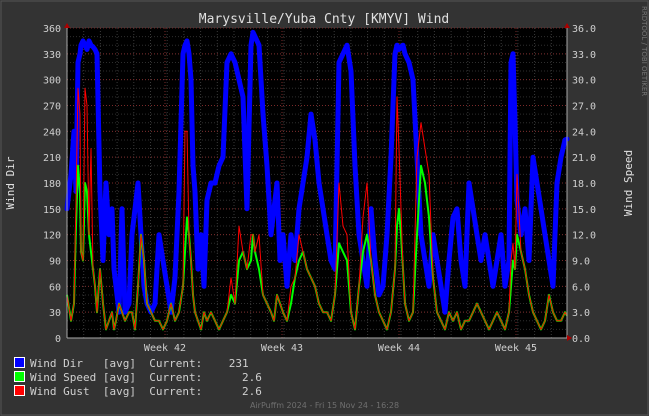 The image size is (649, 416). Describe the element at coordinates (19, 362) in the screenshot. I see `legend-swatch-wind-dir` at that location.